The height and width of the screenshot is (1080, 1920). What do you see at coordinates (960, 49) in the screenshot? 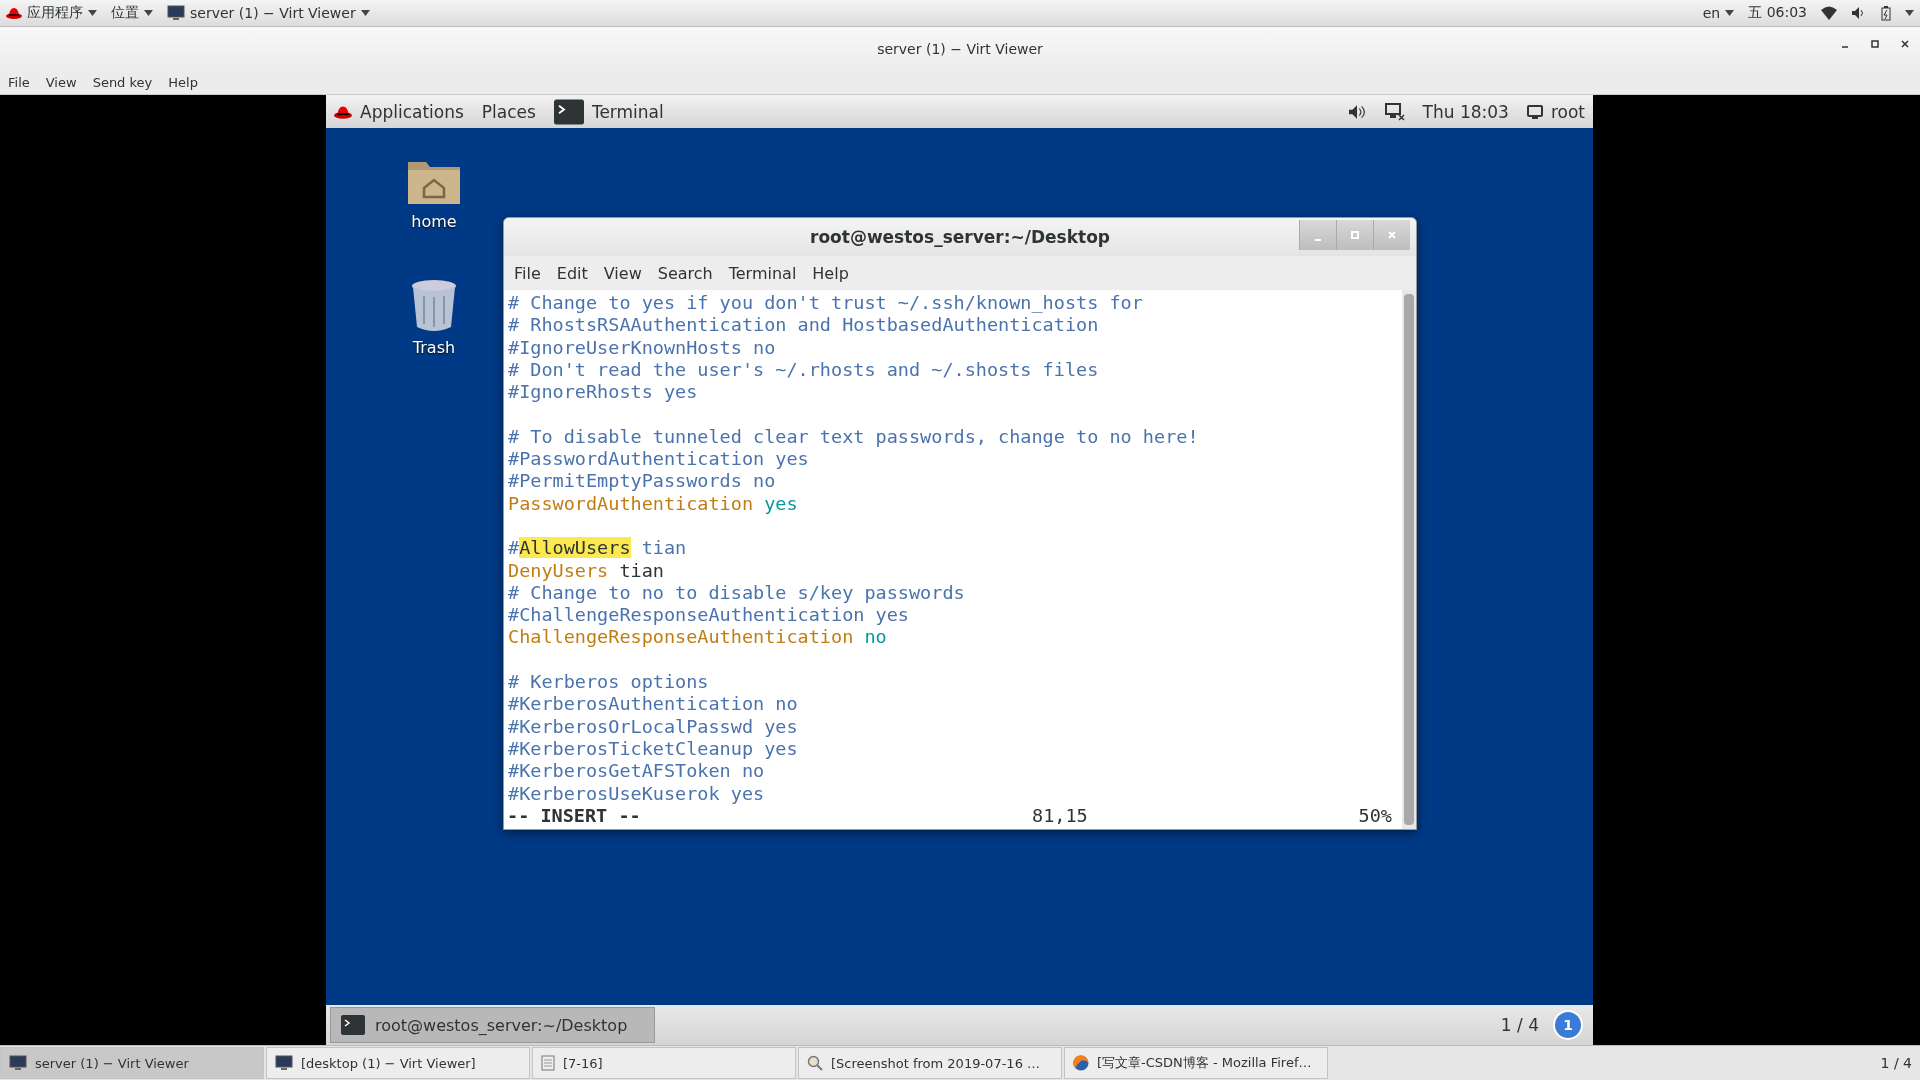
I see `window-title: server (1) − Virt Viewer` at bounding box center [960, 49].